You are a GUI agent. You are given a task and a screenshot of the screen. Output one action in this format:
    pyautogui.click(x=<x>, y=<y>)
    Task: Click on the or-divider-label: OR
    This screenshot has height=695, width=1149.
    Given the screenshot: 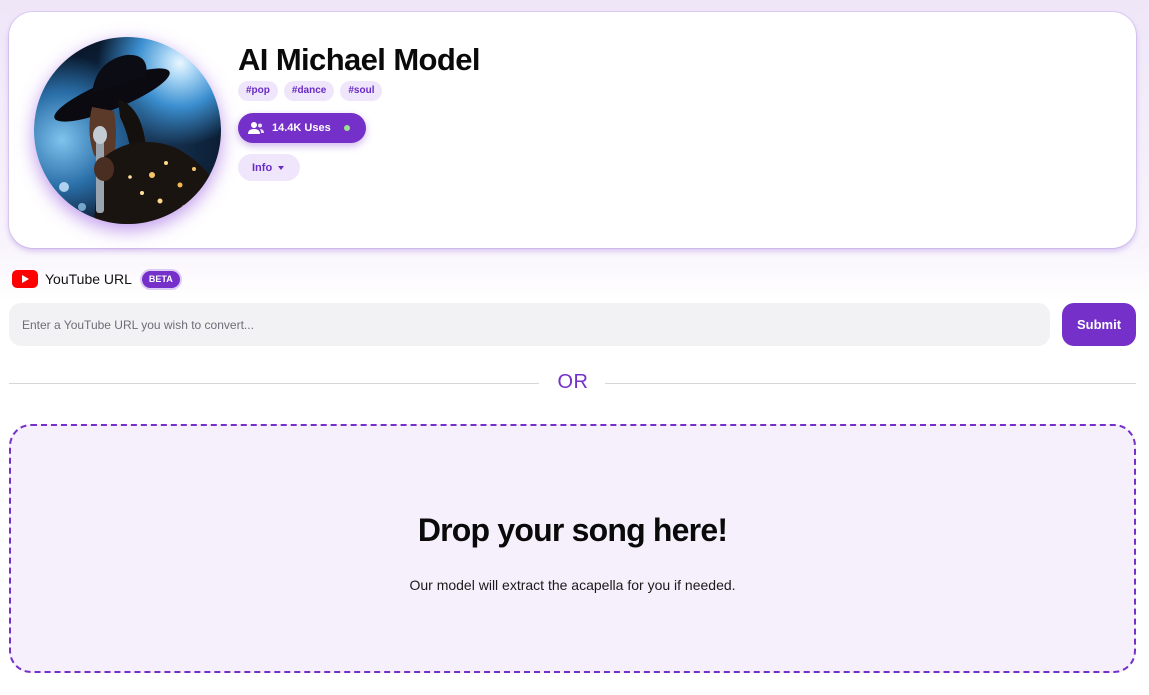 What is the action you would take?
    pyautogui.click(x=573, y=382)
    